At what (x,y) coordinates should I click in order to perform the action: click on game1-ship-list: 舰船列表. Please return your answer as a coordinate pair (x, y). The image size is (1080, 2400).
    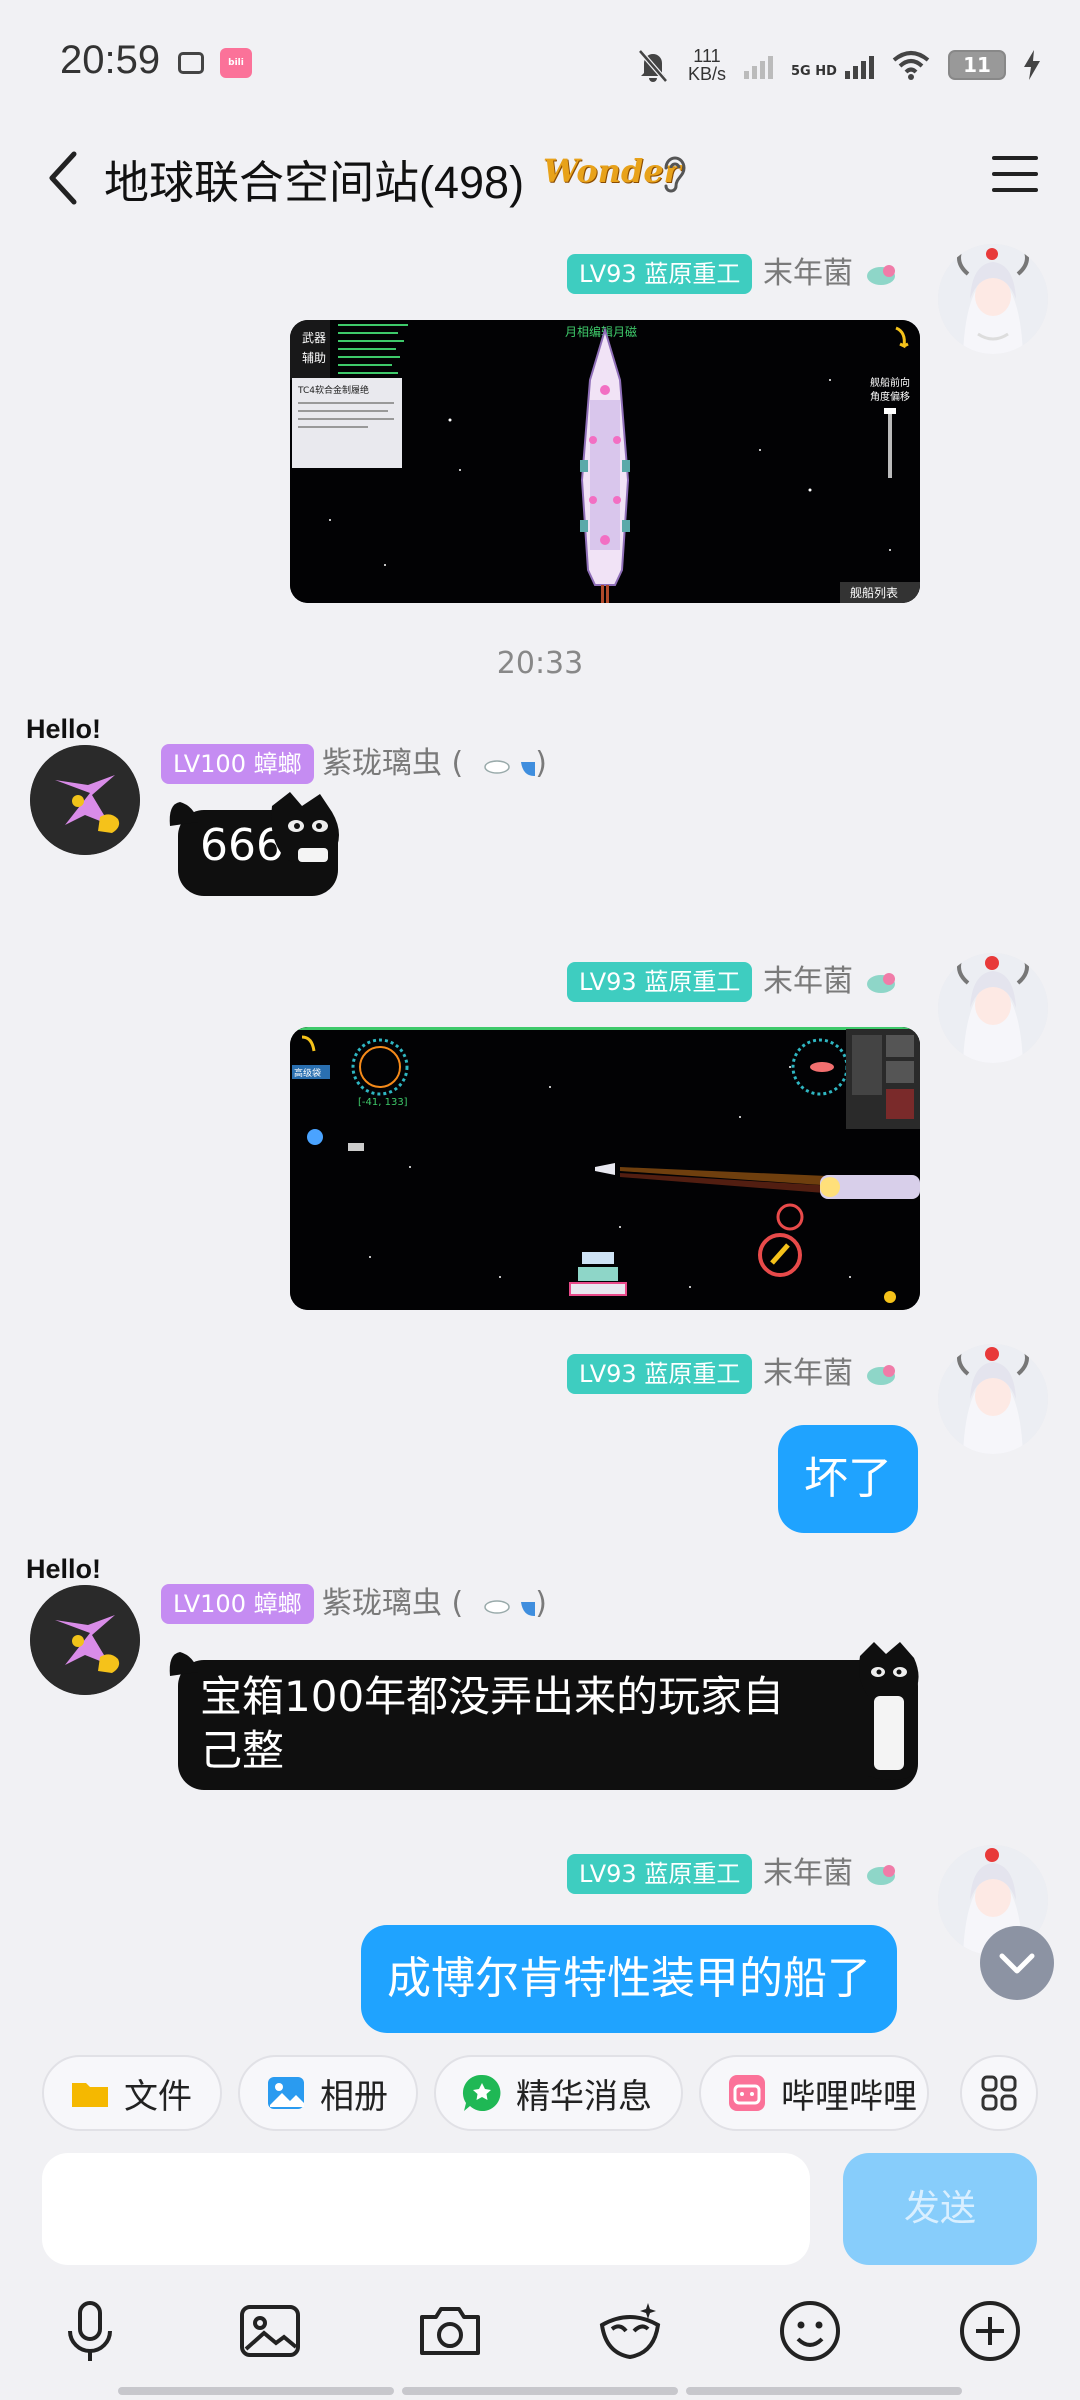
    Looking at the image, I should click on (874, 593).